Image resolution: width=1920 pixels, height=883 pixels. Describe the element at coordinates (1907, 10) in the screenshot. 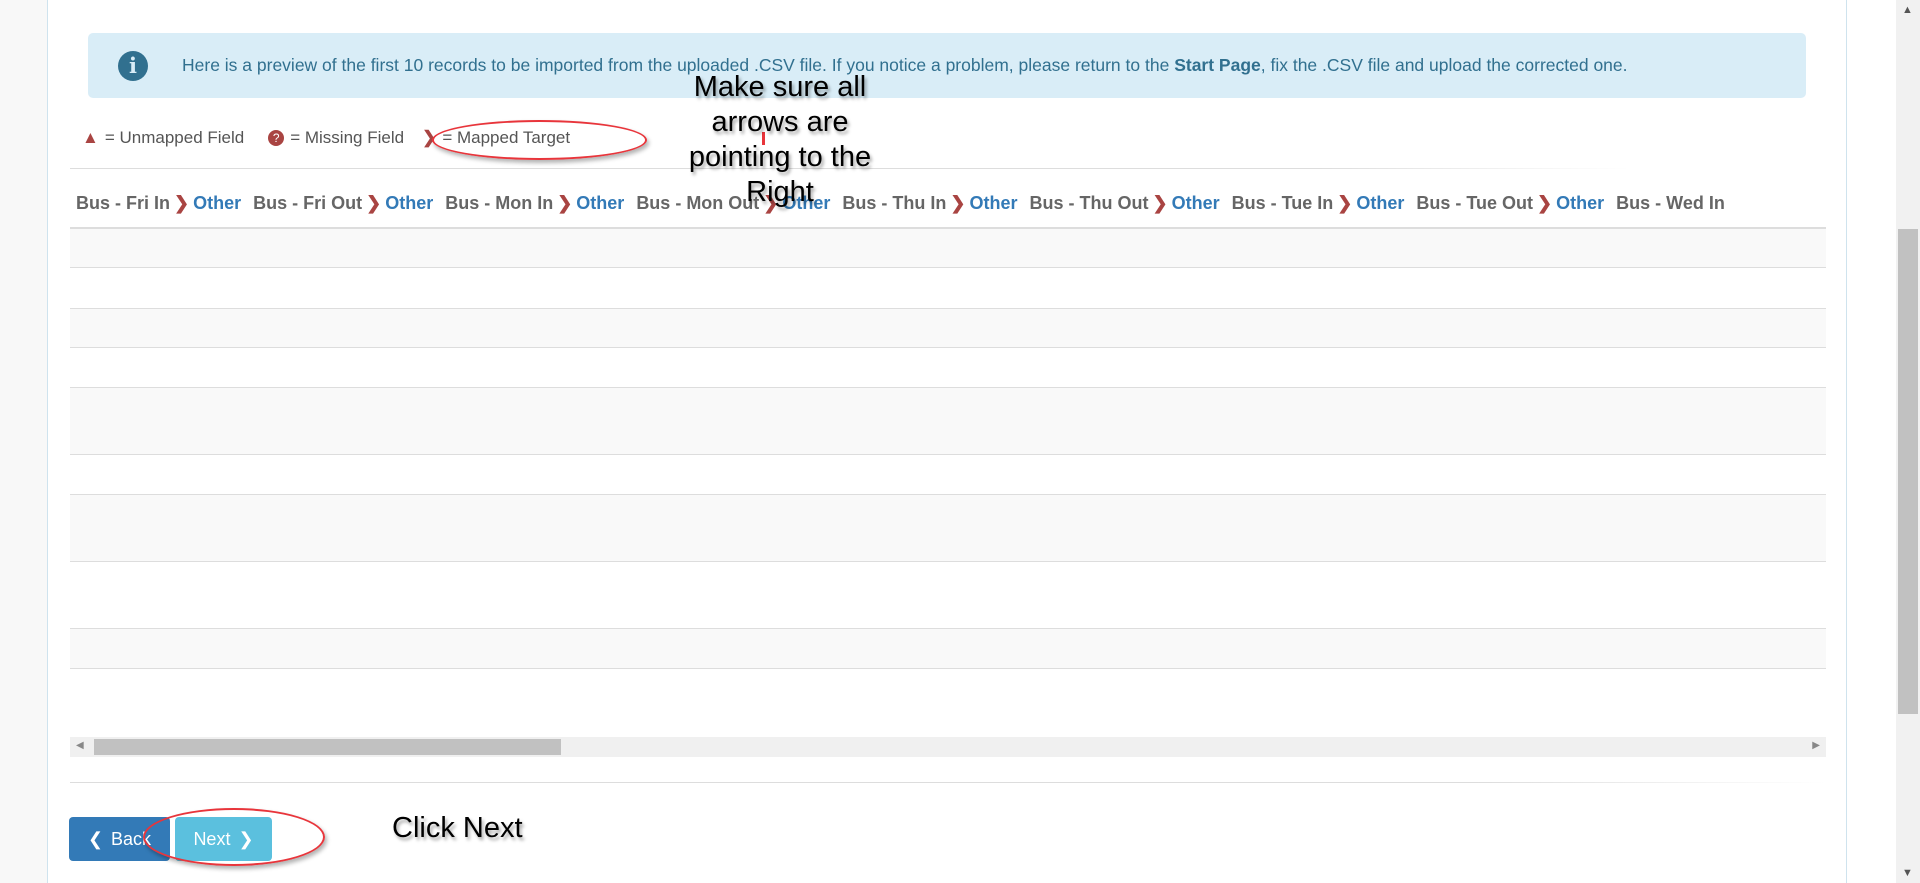

I see `scroll-up-icon: ▲` at that location.